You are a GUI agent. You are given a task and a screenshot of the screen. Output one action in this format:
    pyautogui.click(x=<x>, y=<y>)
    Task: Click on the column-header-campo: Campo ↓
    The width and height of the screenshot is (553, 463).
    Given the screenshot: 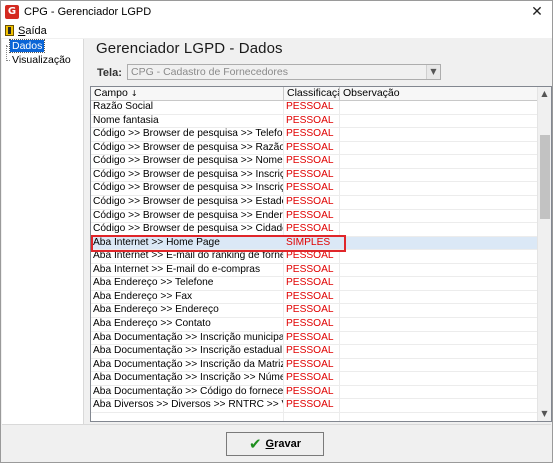 What is the action you would take?
    pyautogui.click(x=187, y=94)
    